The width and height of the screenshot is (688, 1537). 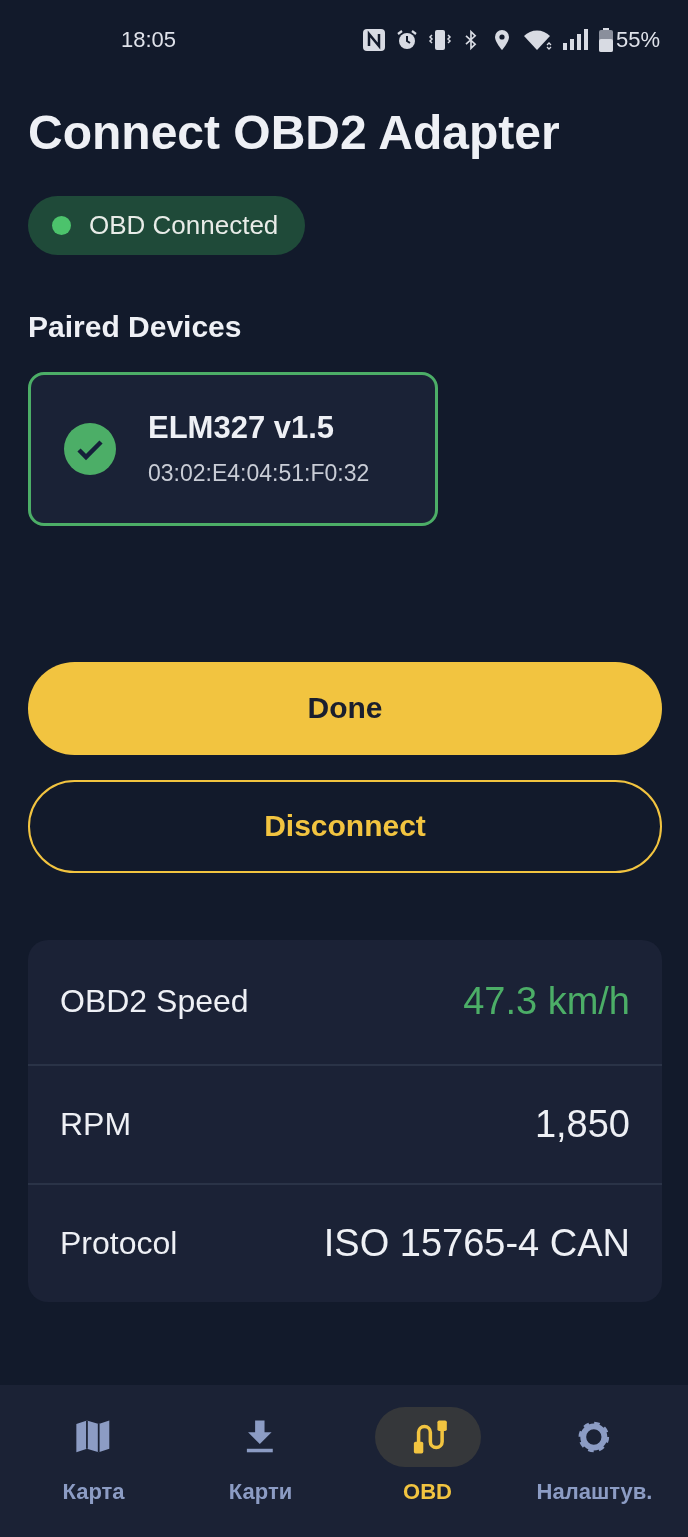 I want to click on nav-tab: Карти, so click(x=260, y=1472).